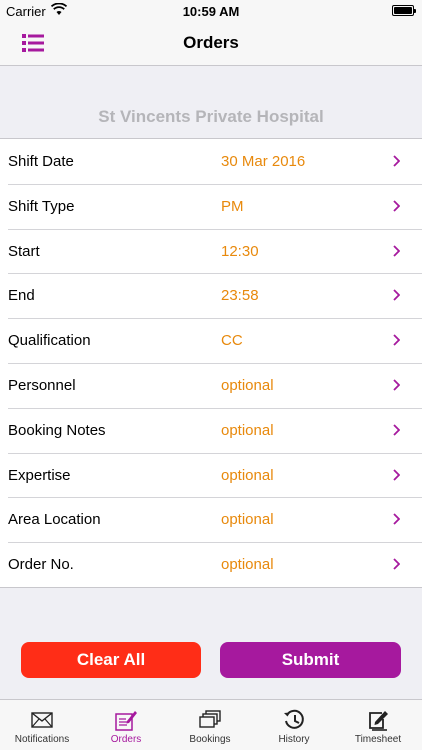 The width and height of the screenshot is (422, 750). What do you see at coordinates (21, 296) in the screenshot?
I see `row-label: End` at bounding box center [21, 296].